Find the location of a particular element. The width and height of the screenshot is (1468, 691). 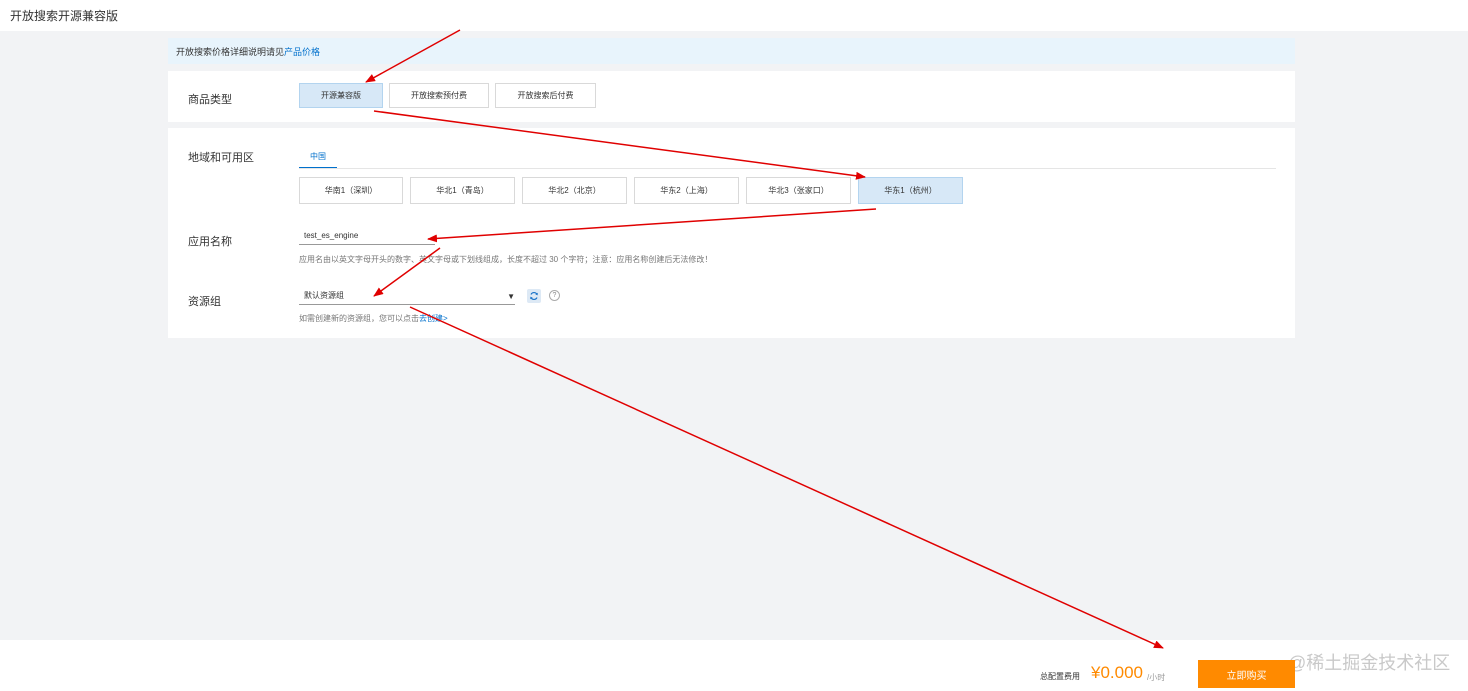

app-name-input is located at coordinates (367, 236).